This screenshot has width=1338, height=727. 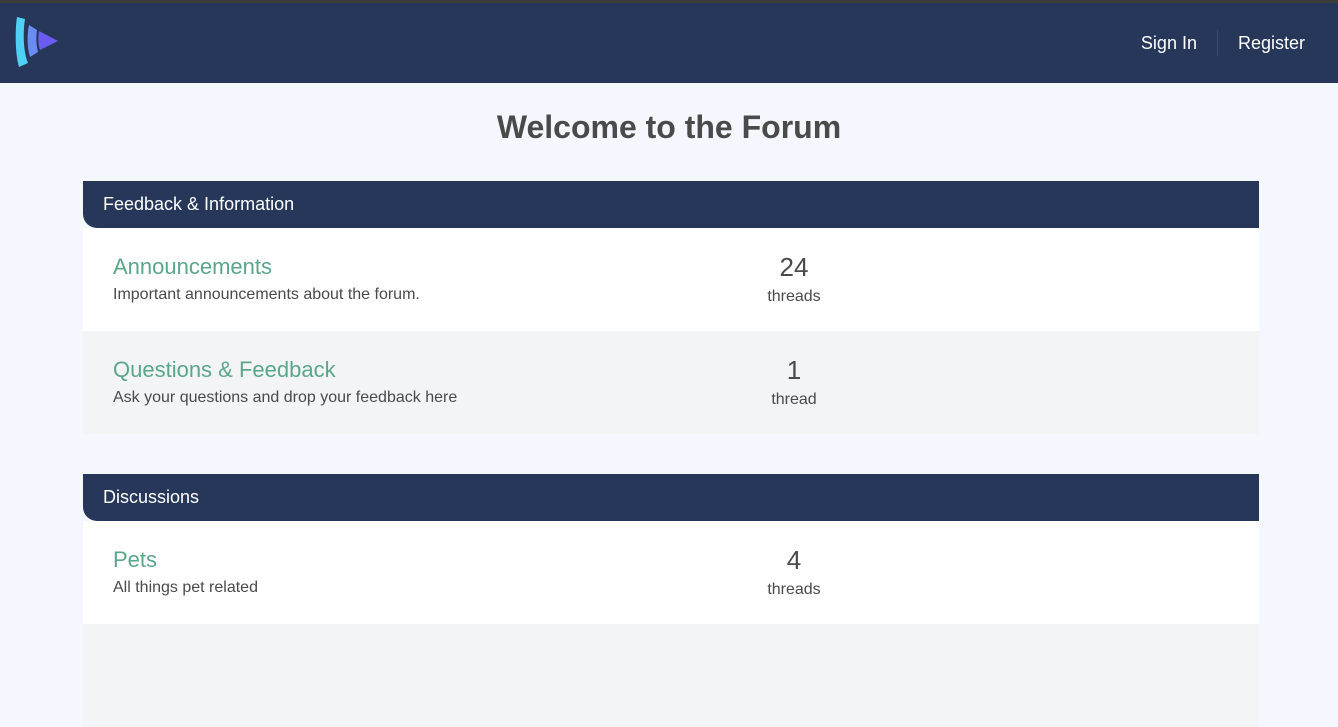 What do you see at coordinates (794, 267) in the screenshot?
I see `thread-count: 24` at bounding box center [794, 267].